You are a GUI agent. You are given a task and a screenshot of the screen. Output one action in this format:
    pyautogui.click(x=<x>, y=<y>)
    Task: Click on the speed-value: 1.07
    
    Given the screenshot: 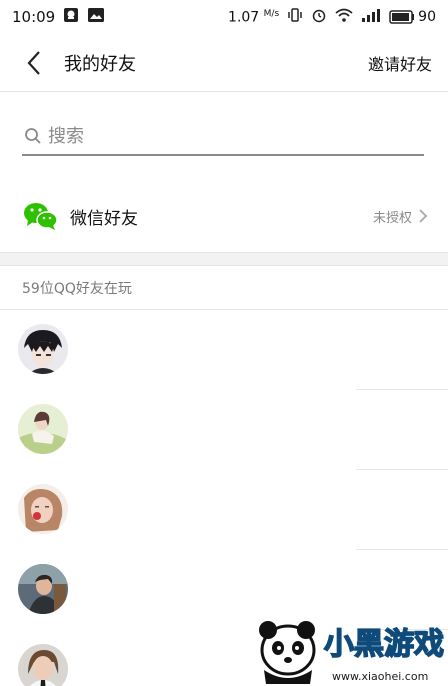 What is the action you would take?
    pyautogui.click(x=244, y=17)
    